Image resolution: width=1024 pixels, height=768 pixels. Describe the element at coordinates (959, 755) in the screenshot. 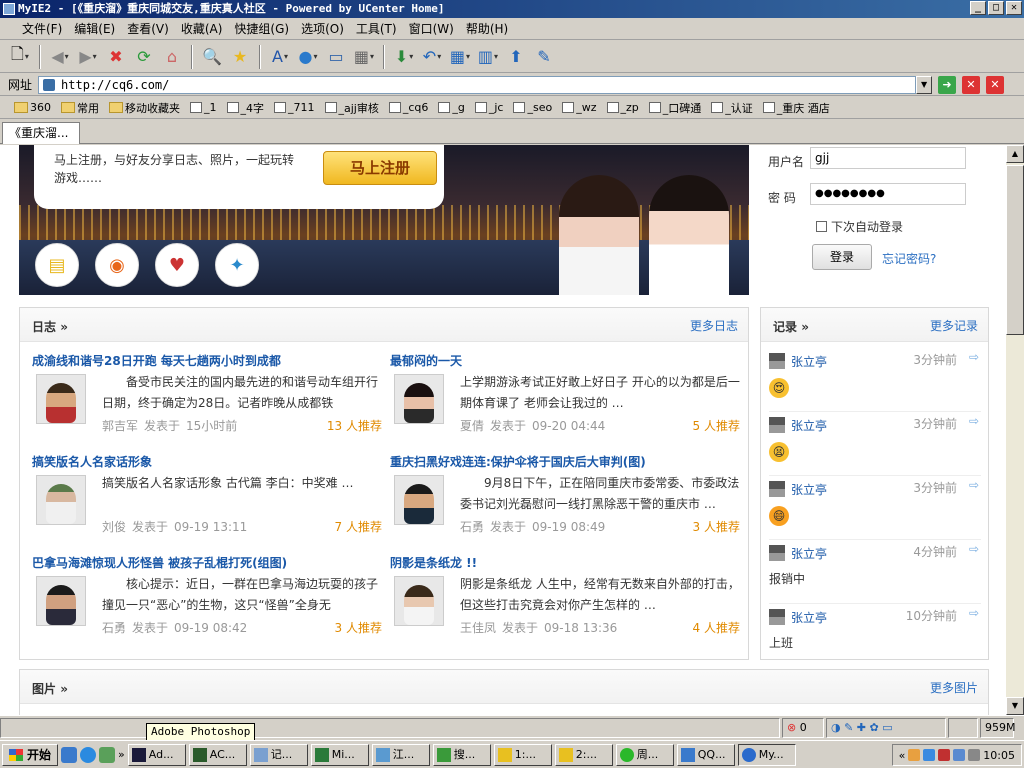

I see `tray-hi-icon` at that location.